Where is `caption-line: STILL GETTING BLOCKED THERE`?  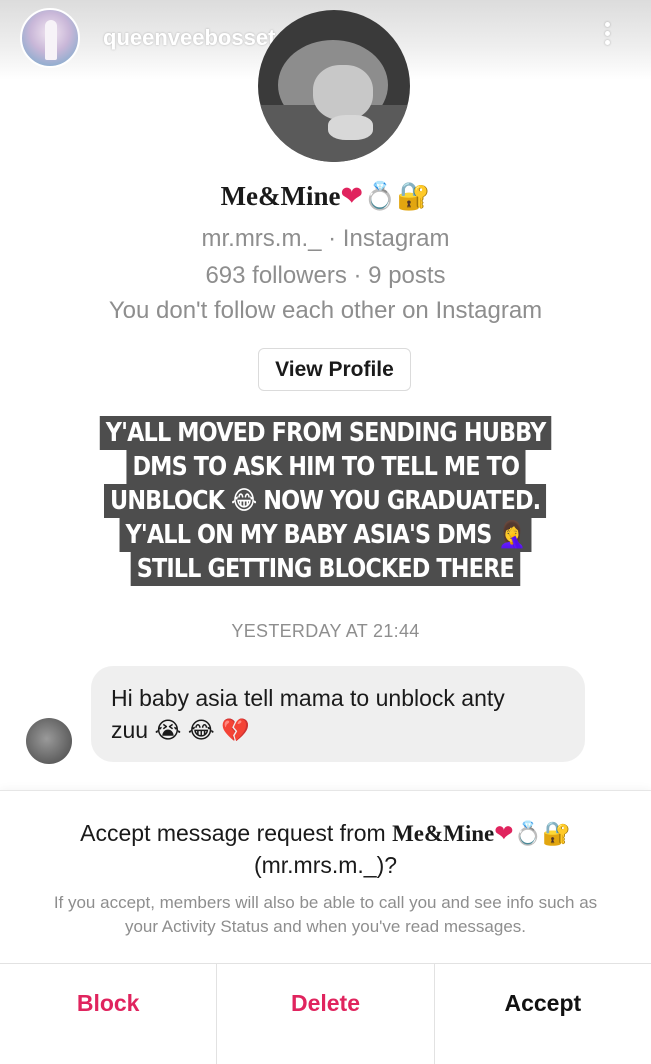 caption-line: STILL GETTING BLOCKED THERE is located at coordinates (325, 569).